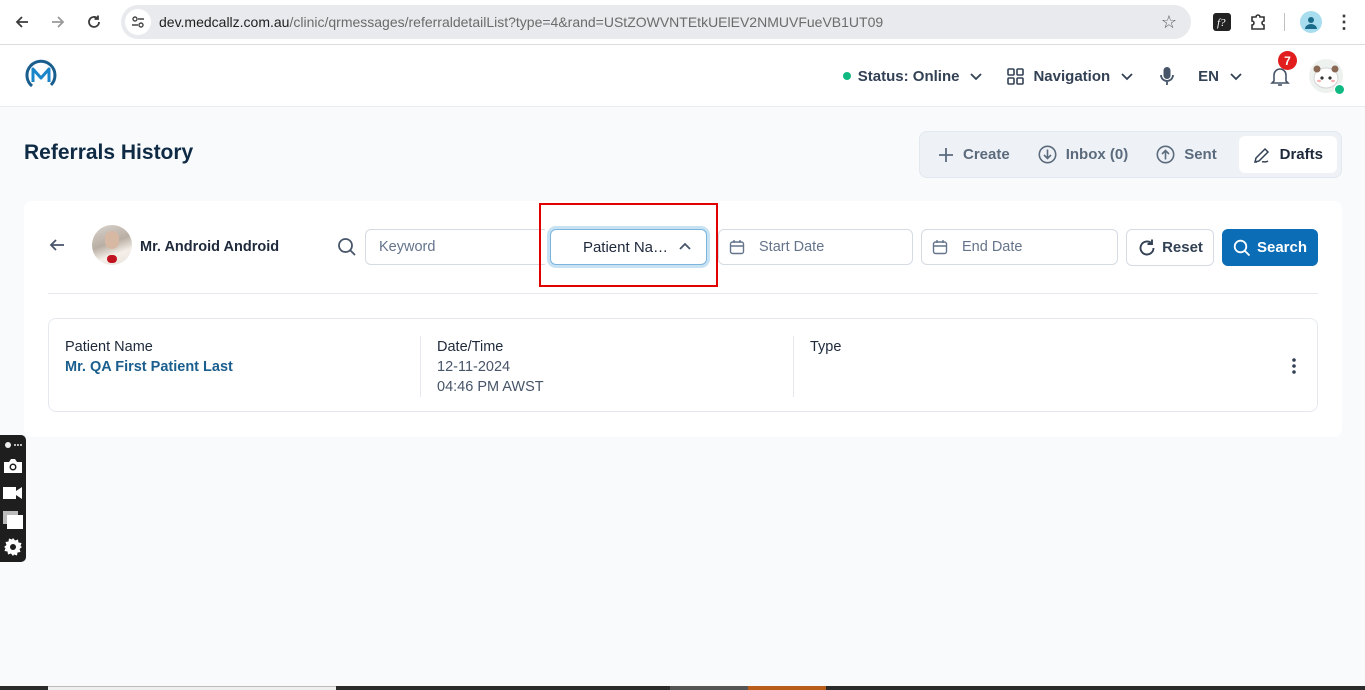 Image resolution: width=1365 pixels, height=690 pixels. What do you see at coordinates (109, 347) in the screenshot?
I see `patient-name-label: Patient Name` at bounding box center [109, 347].